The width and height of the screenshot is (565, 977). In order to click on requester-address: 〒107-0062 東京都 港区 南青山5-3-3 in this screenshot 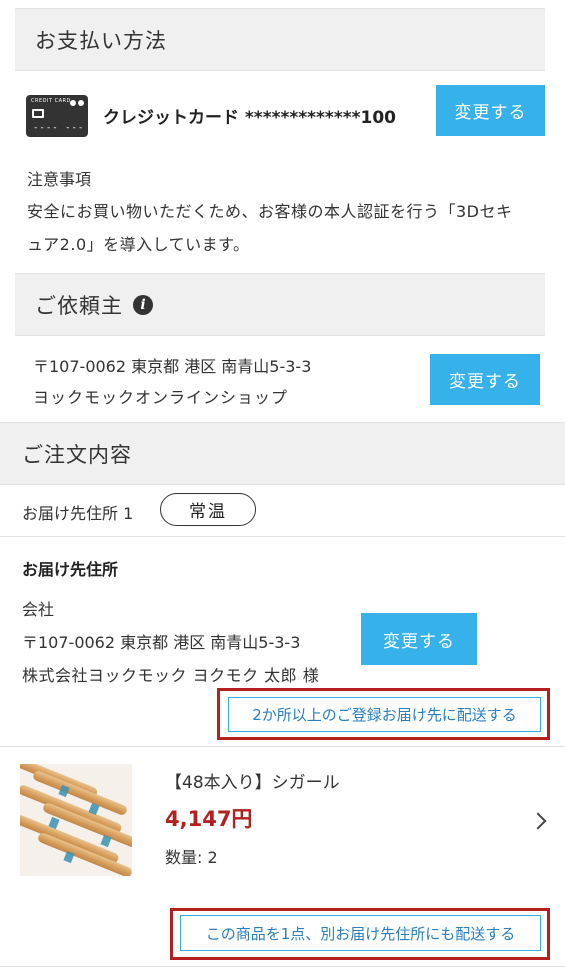, I will do `click(172, 366)`.